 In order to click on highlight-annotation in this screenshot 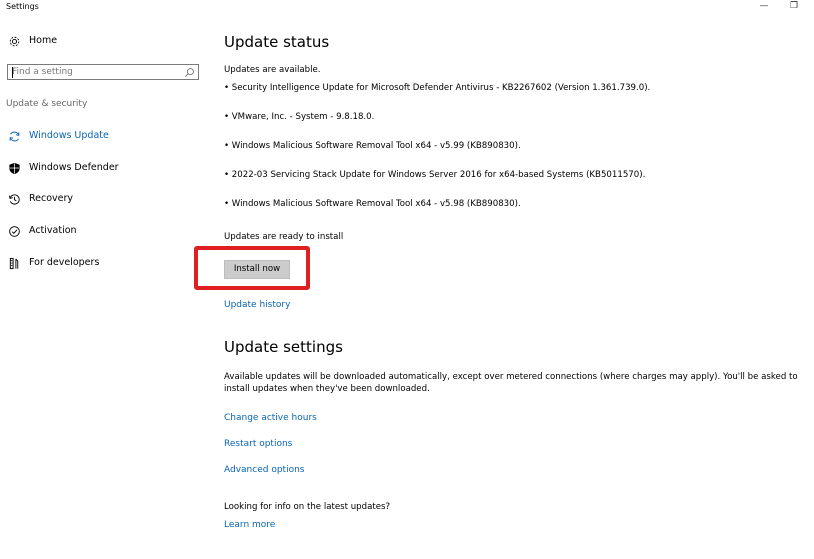, I will do `click(252, 268)`.